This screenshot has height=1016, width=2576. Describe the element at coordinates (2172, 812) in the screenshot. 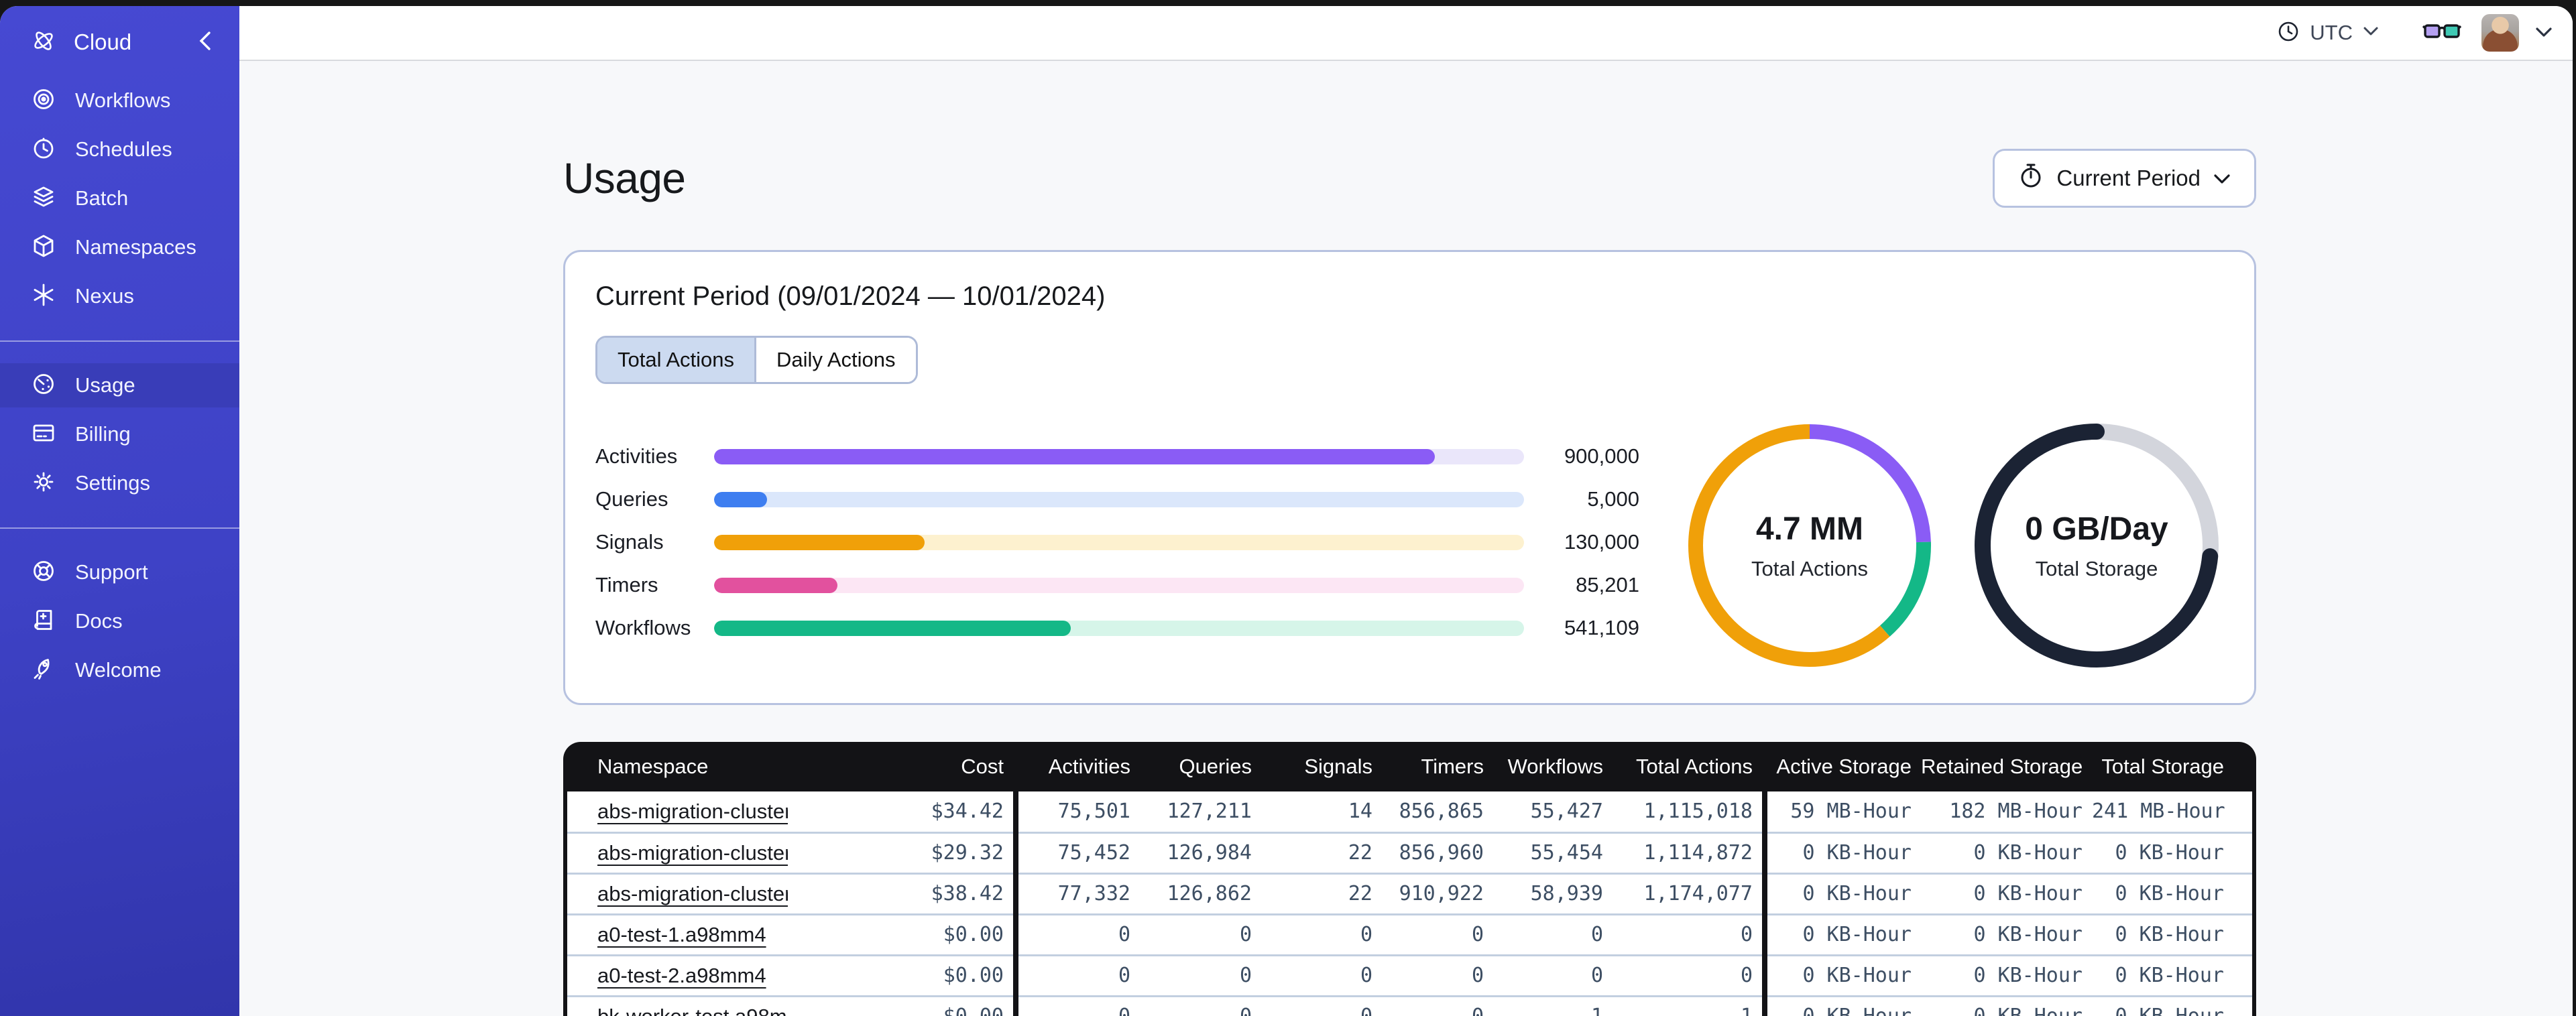

I see `value-cell: 241 MB-Hour` at that location.